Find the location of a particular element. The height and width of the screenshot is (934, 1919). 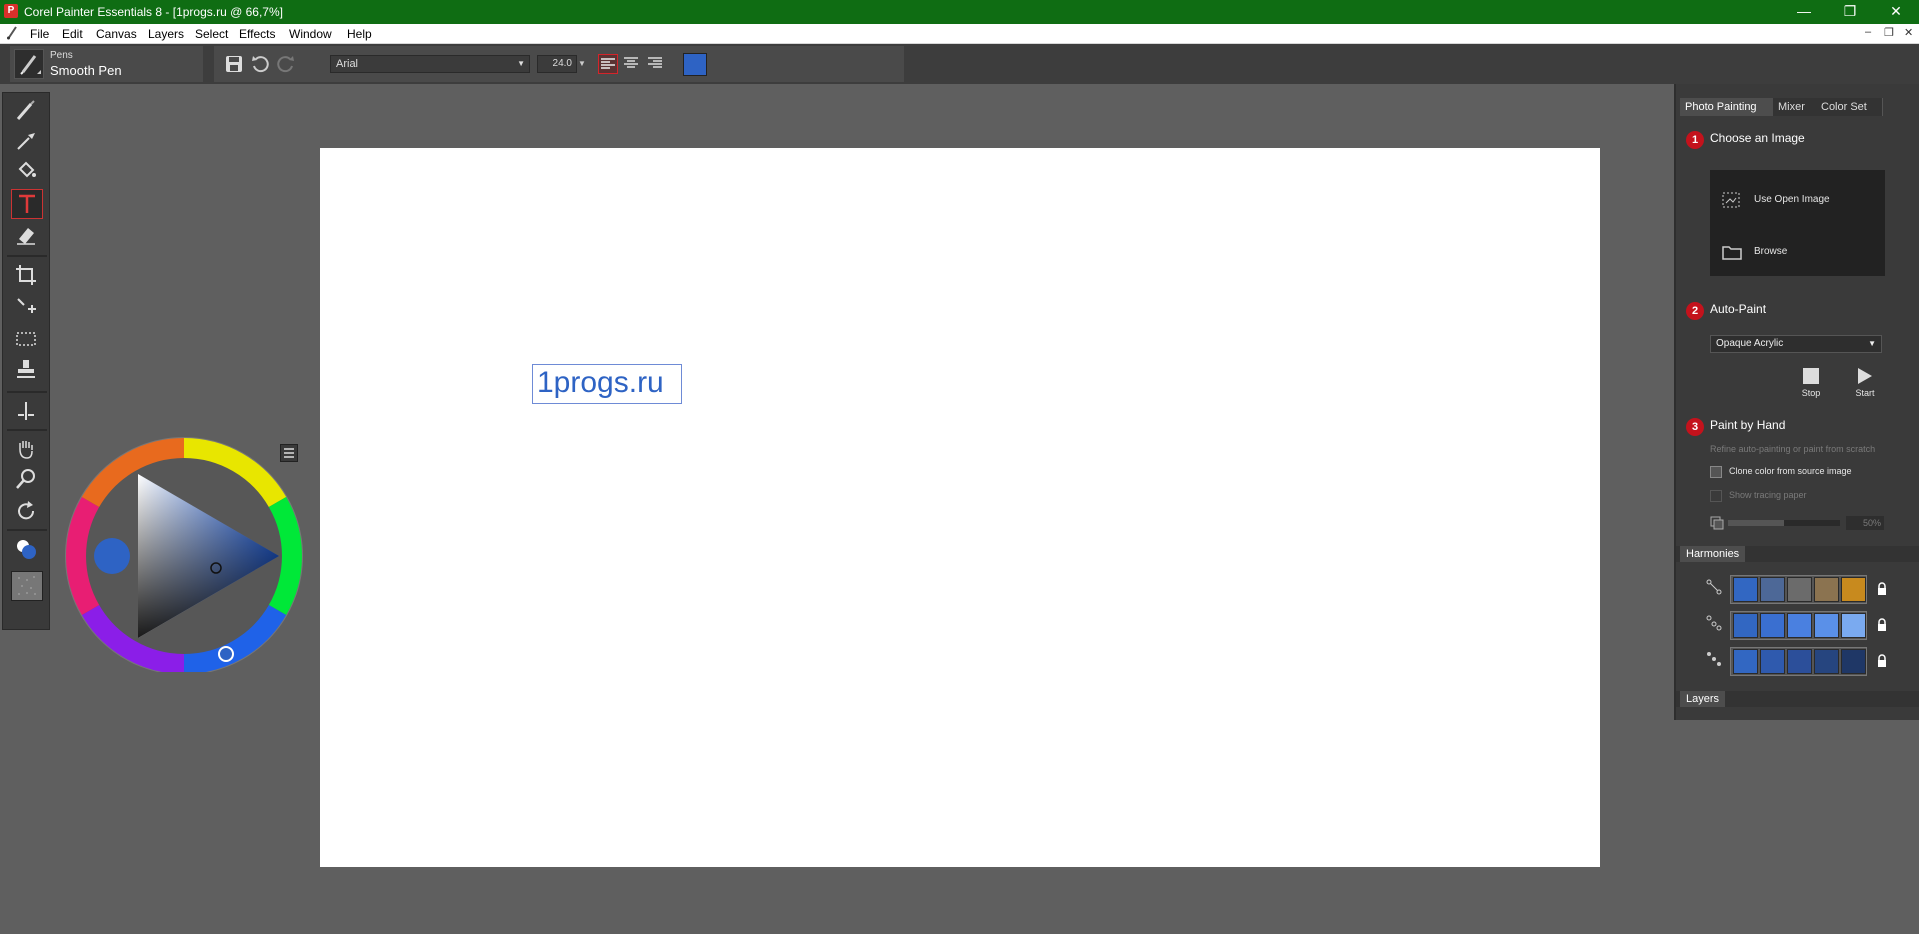

step-title: Auto-Paint is located at coordinates (1738, 309).